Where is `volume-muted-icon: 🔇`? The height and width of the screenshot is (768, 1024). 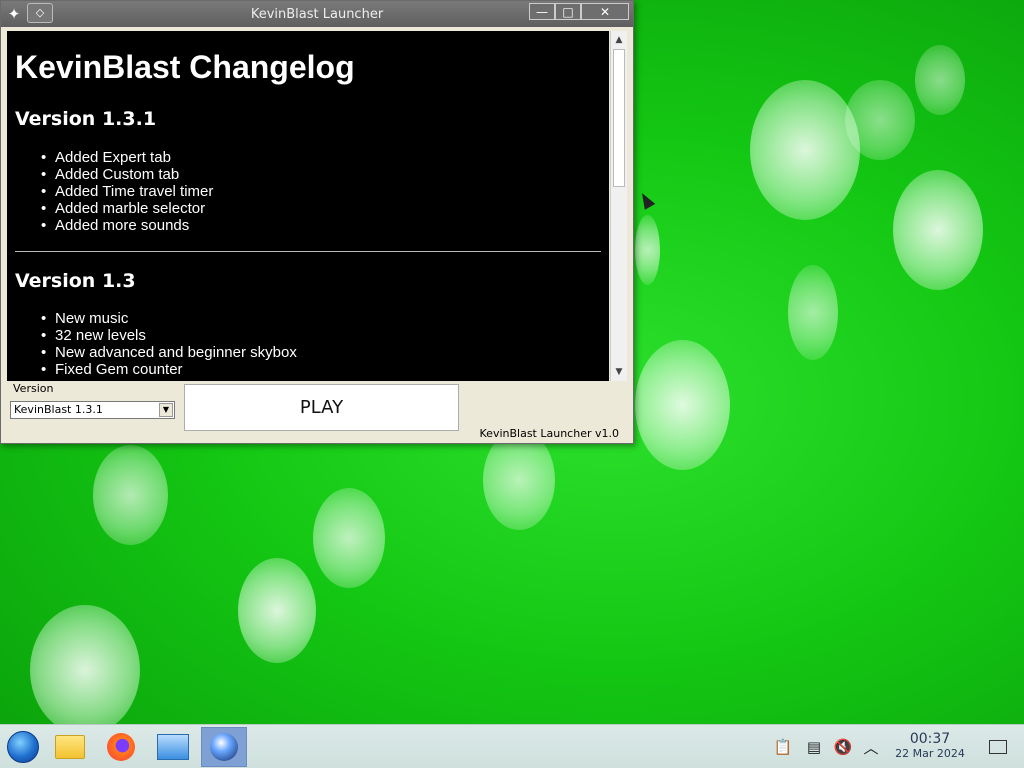 volume-muted-icon: 🔇 is located at coordinates (843, 746).